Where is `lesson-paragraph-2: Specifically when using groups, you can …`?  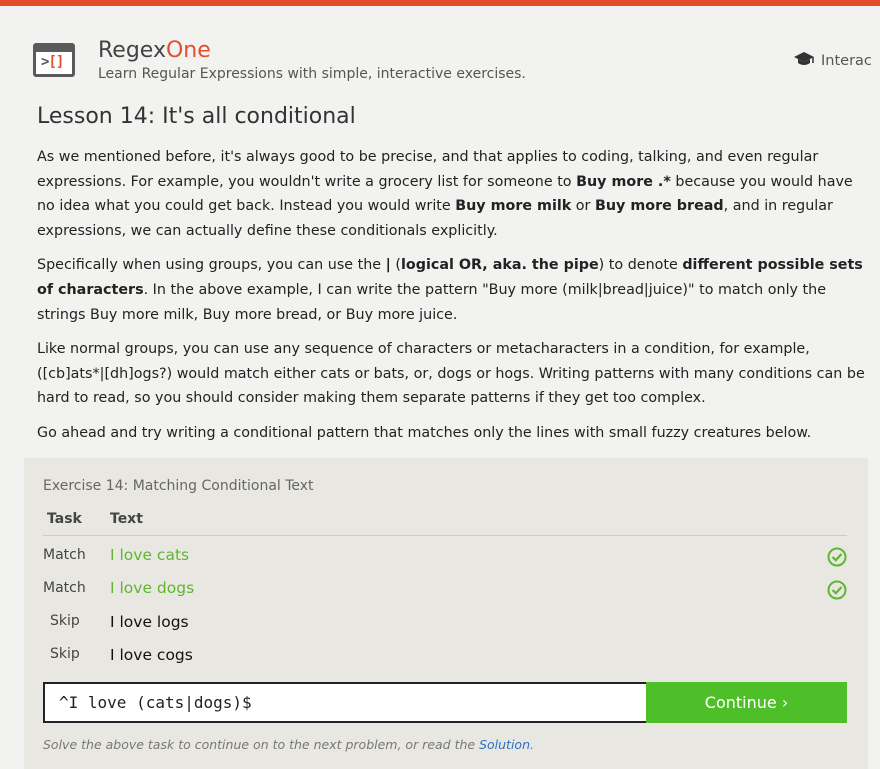
lesson-paragraph-2: Specifically when using groups, you can … is located at coordinates (450, 290).